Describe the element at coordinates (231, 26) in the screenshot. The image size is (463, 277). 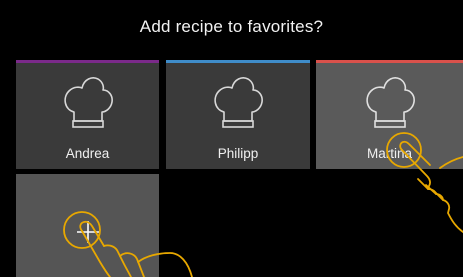
I see `dialog-title: Add recipe to favorites?` at that location.